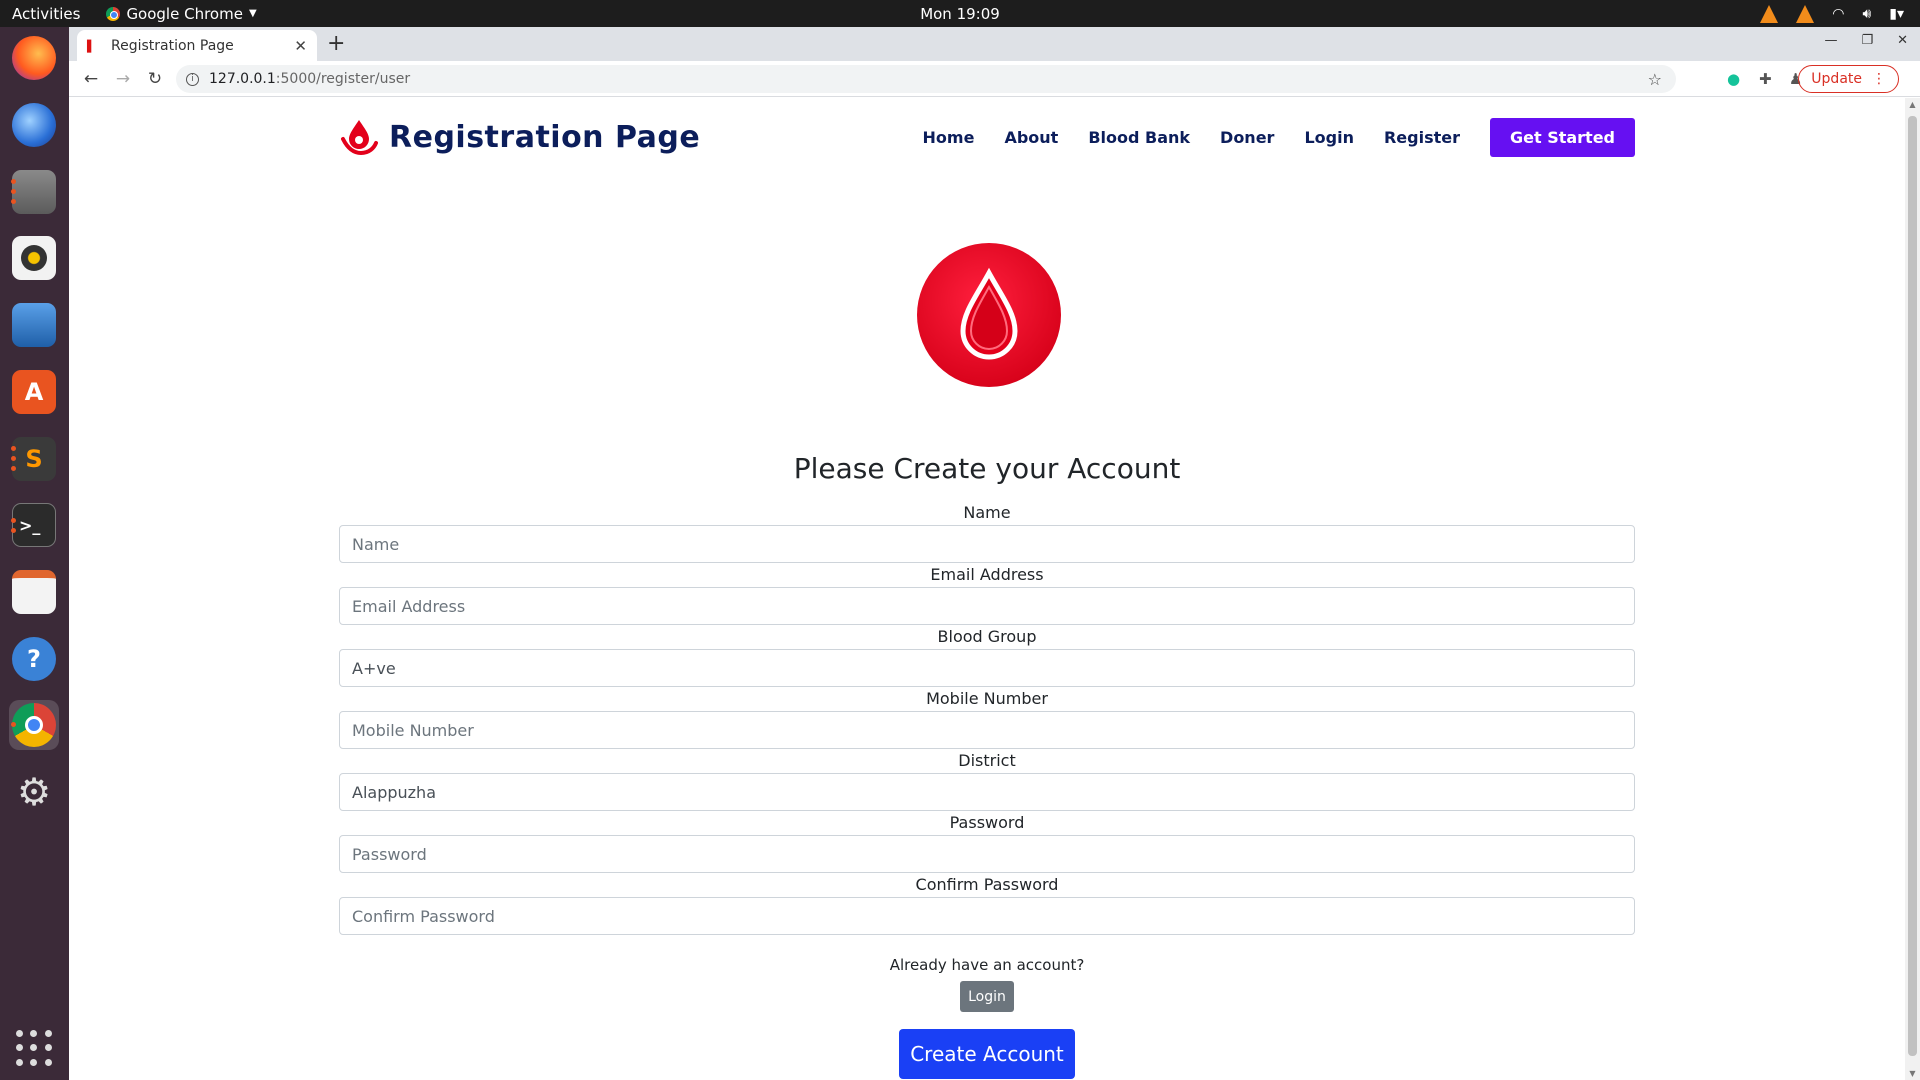 Image resolution: width=1920 pixels, height=1080 pixels. I want to click on minimize-icon: —, so click(1830, 40).